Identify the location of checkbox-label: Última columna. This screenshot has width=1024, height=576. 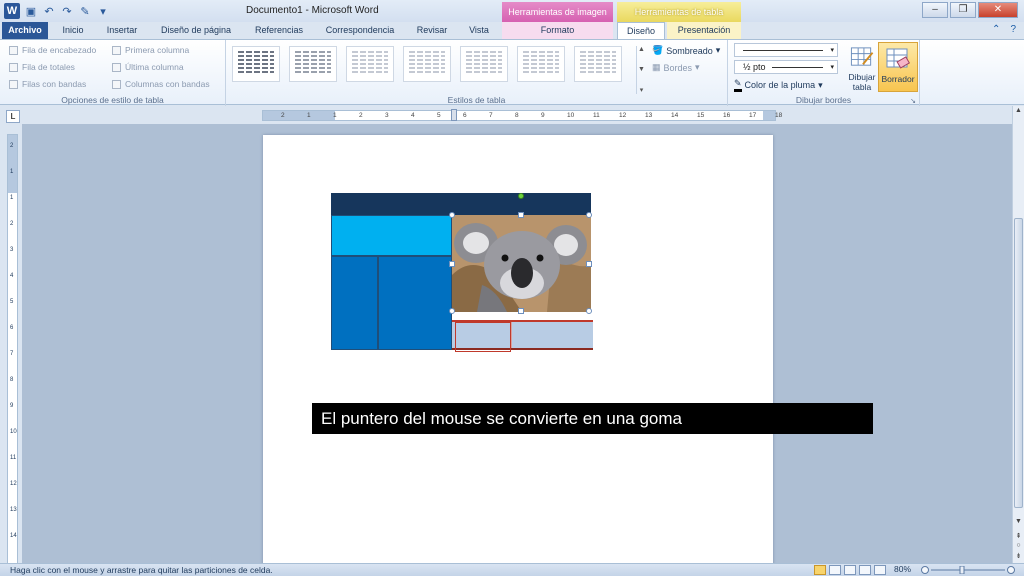
(154, 67).